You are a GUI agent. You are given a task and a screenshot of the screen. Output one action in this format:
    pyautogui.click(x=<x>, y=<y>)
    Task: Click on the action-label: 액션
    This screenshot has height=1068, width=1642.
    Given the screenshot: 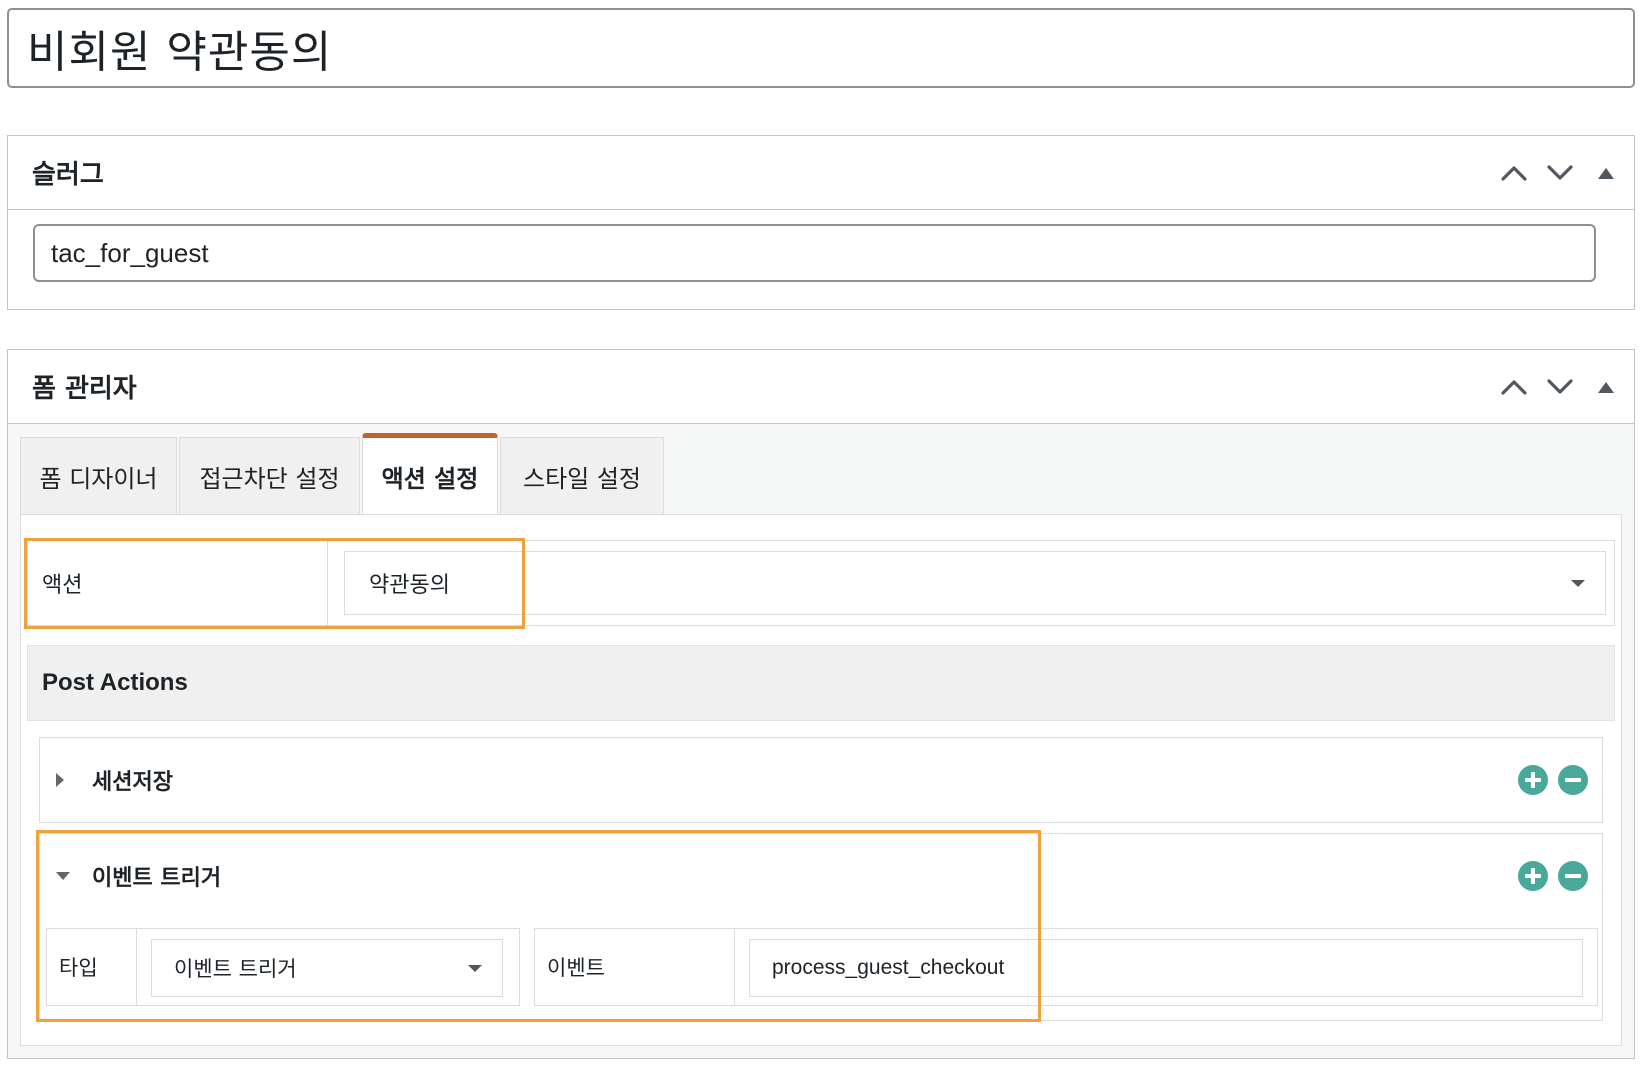 What is the action you would take?
    pyautogui.click(x=178, y=583)
    